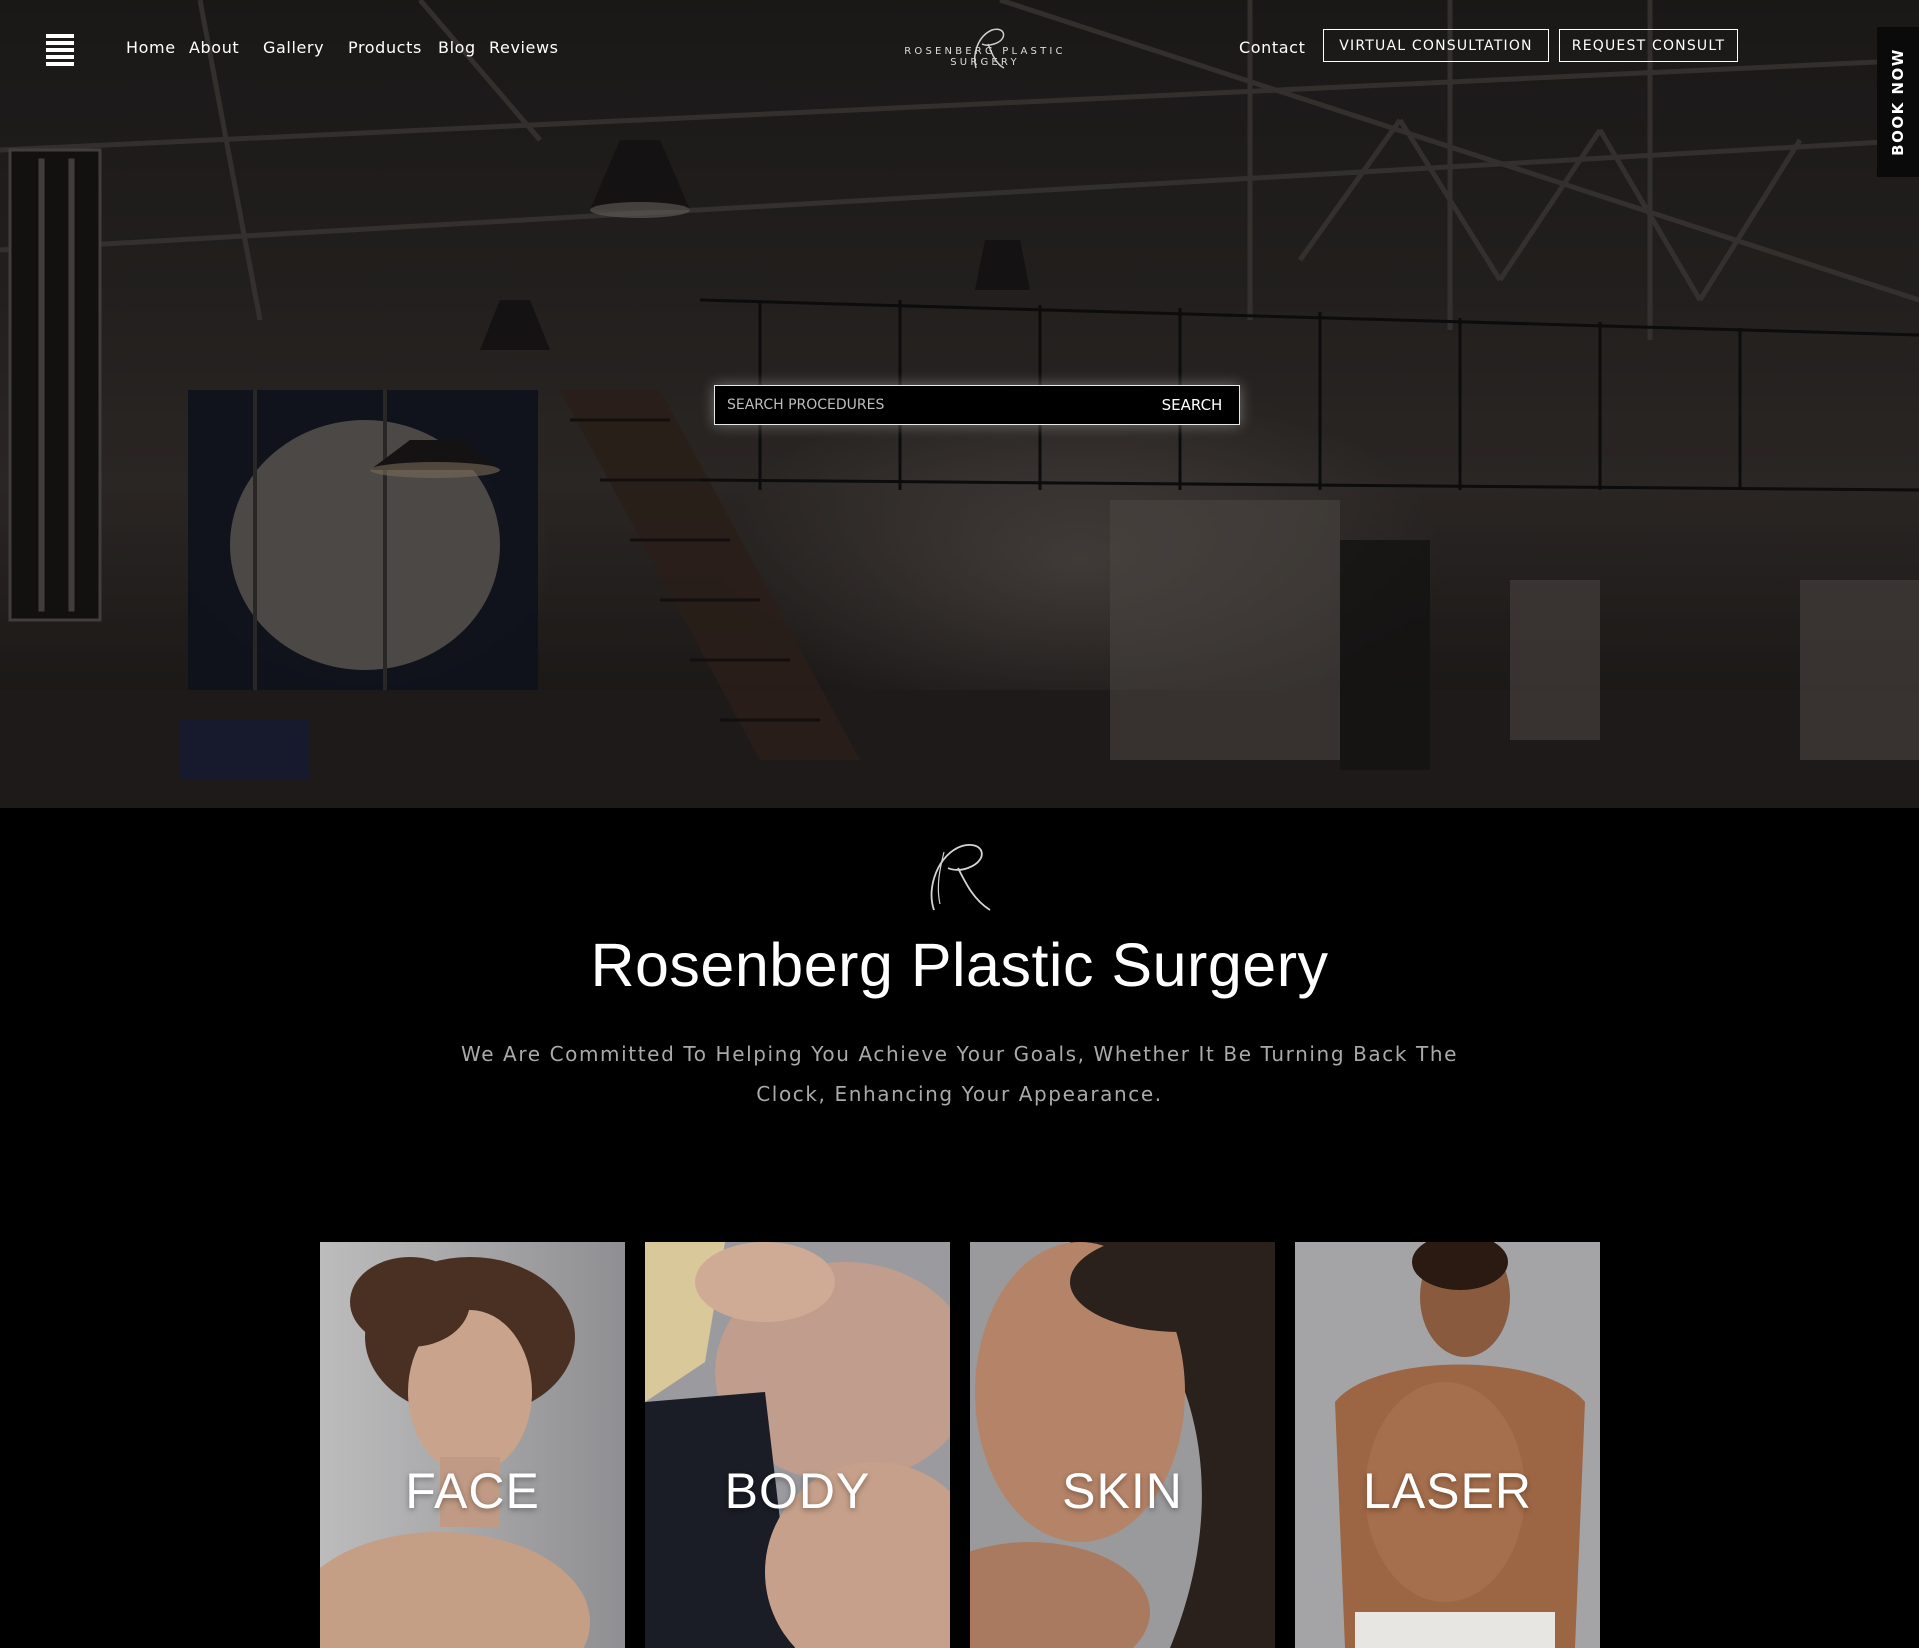 The width and height of the screenshot is (1919, 1648). Describe the element at coordinates (930, 405) in the screenshot. I see `search-input` at that location.